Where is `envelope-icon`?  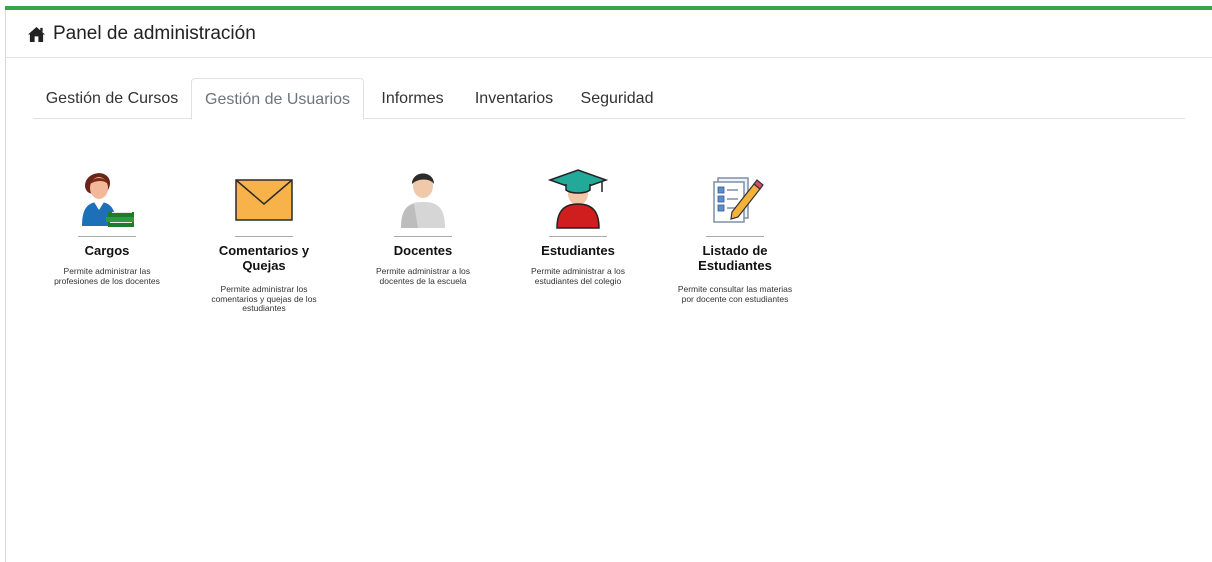 envelope-icon is located at coordinates (264, 200).